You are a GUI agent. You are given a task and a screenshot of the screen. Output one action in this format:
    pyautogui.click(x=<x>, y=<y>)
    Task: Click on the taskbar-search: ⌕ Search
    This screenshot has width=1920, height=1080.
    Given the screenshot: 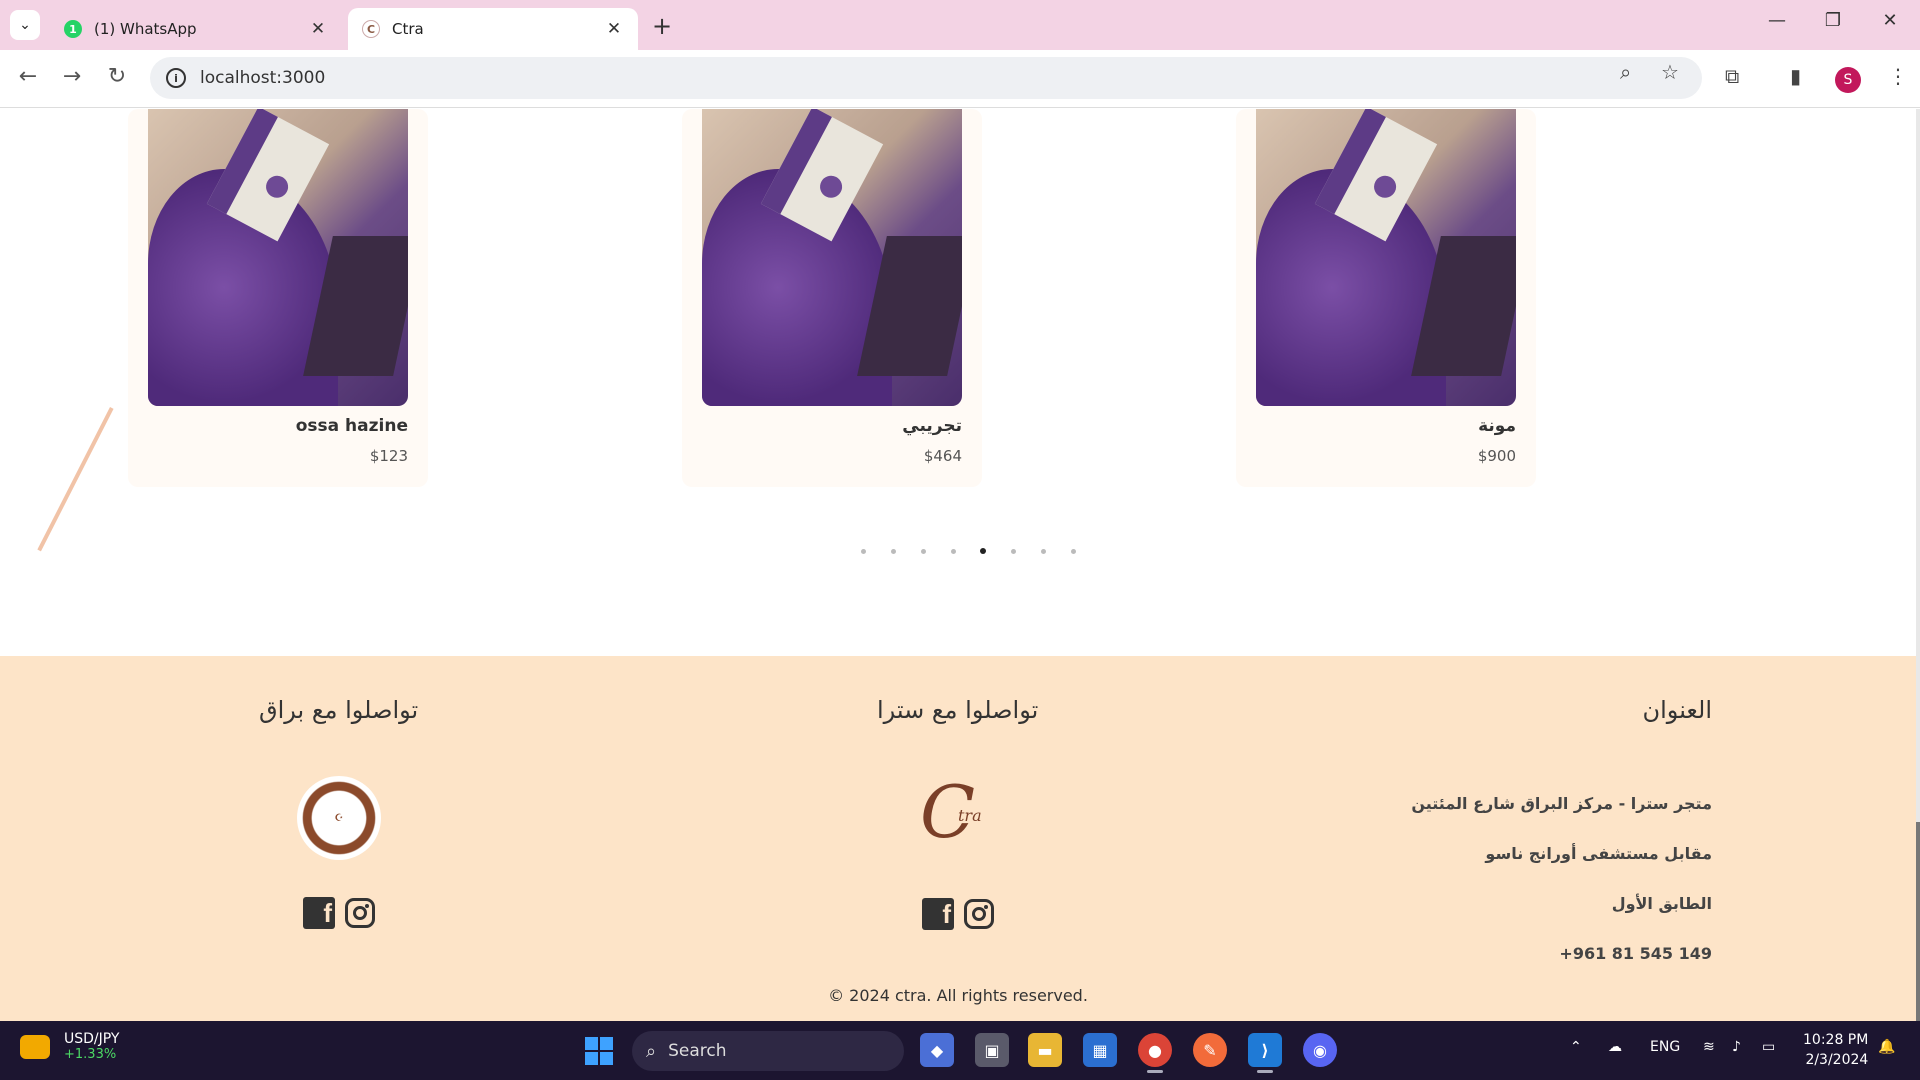 What is the action you would take?
    pyautogui.click(x=768, y=1051)
    